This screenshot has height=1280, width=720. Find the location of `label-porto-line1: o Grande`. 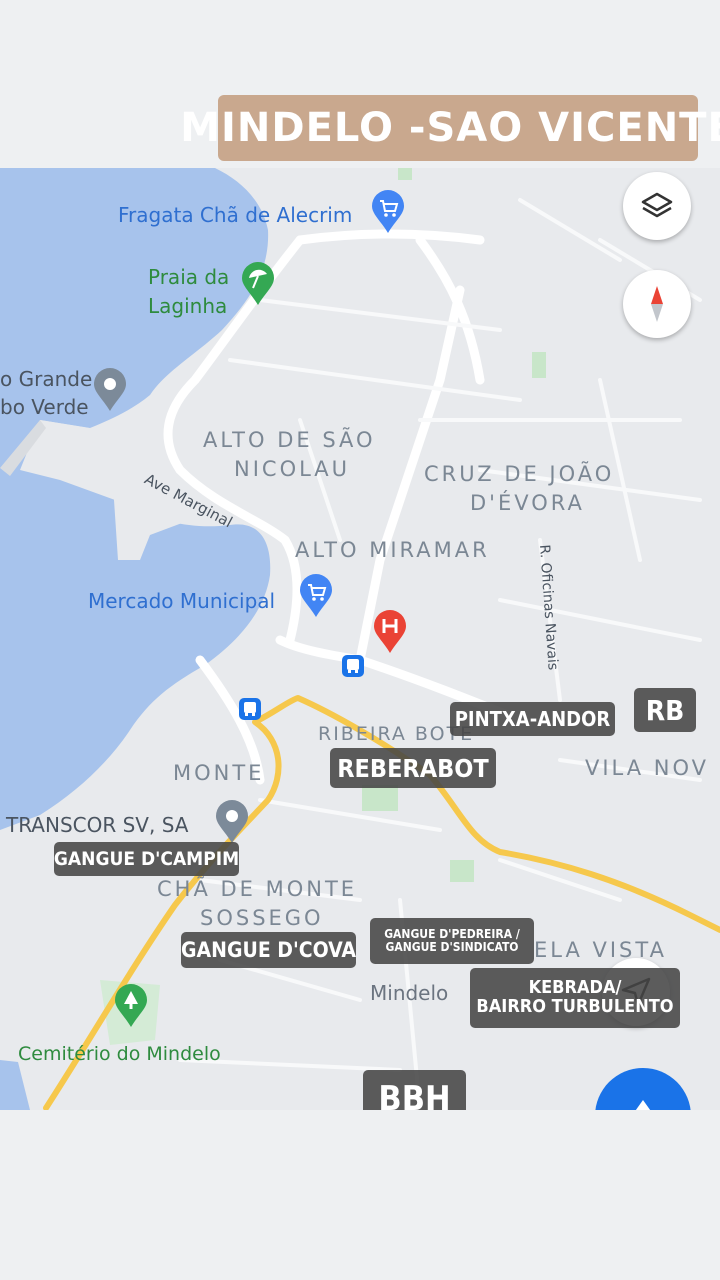

label-porto-line1: o Grande is located at coordinates (46, 379).